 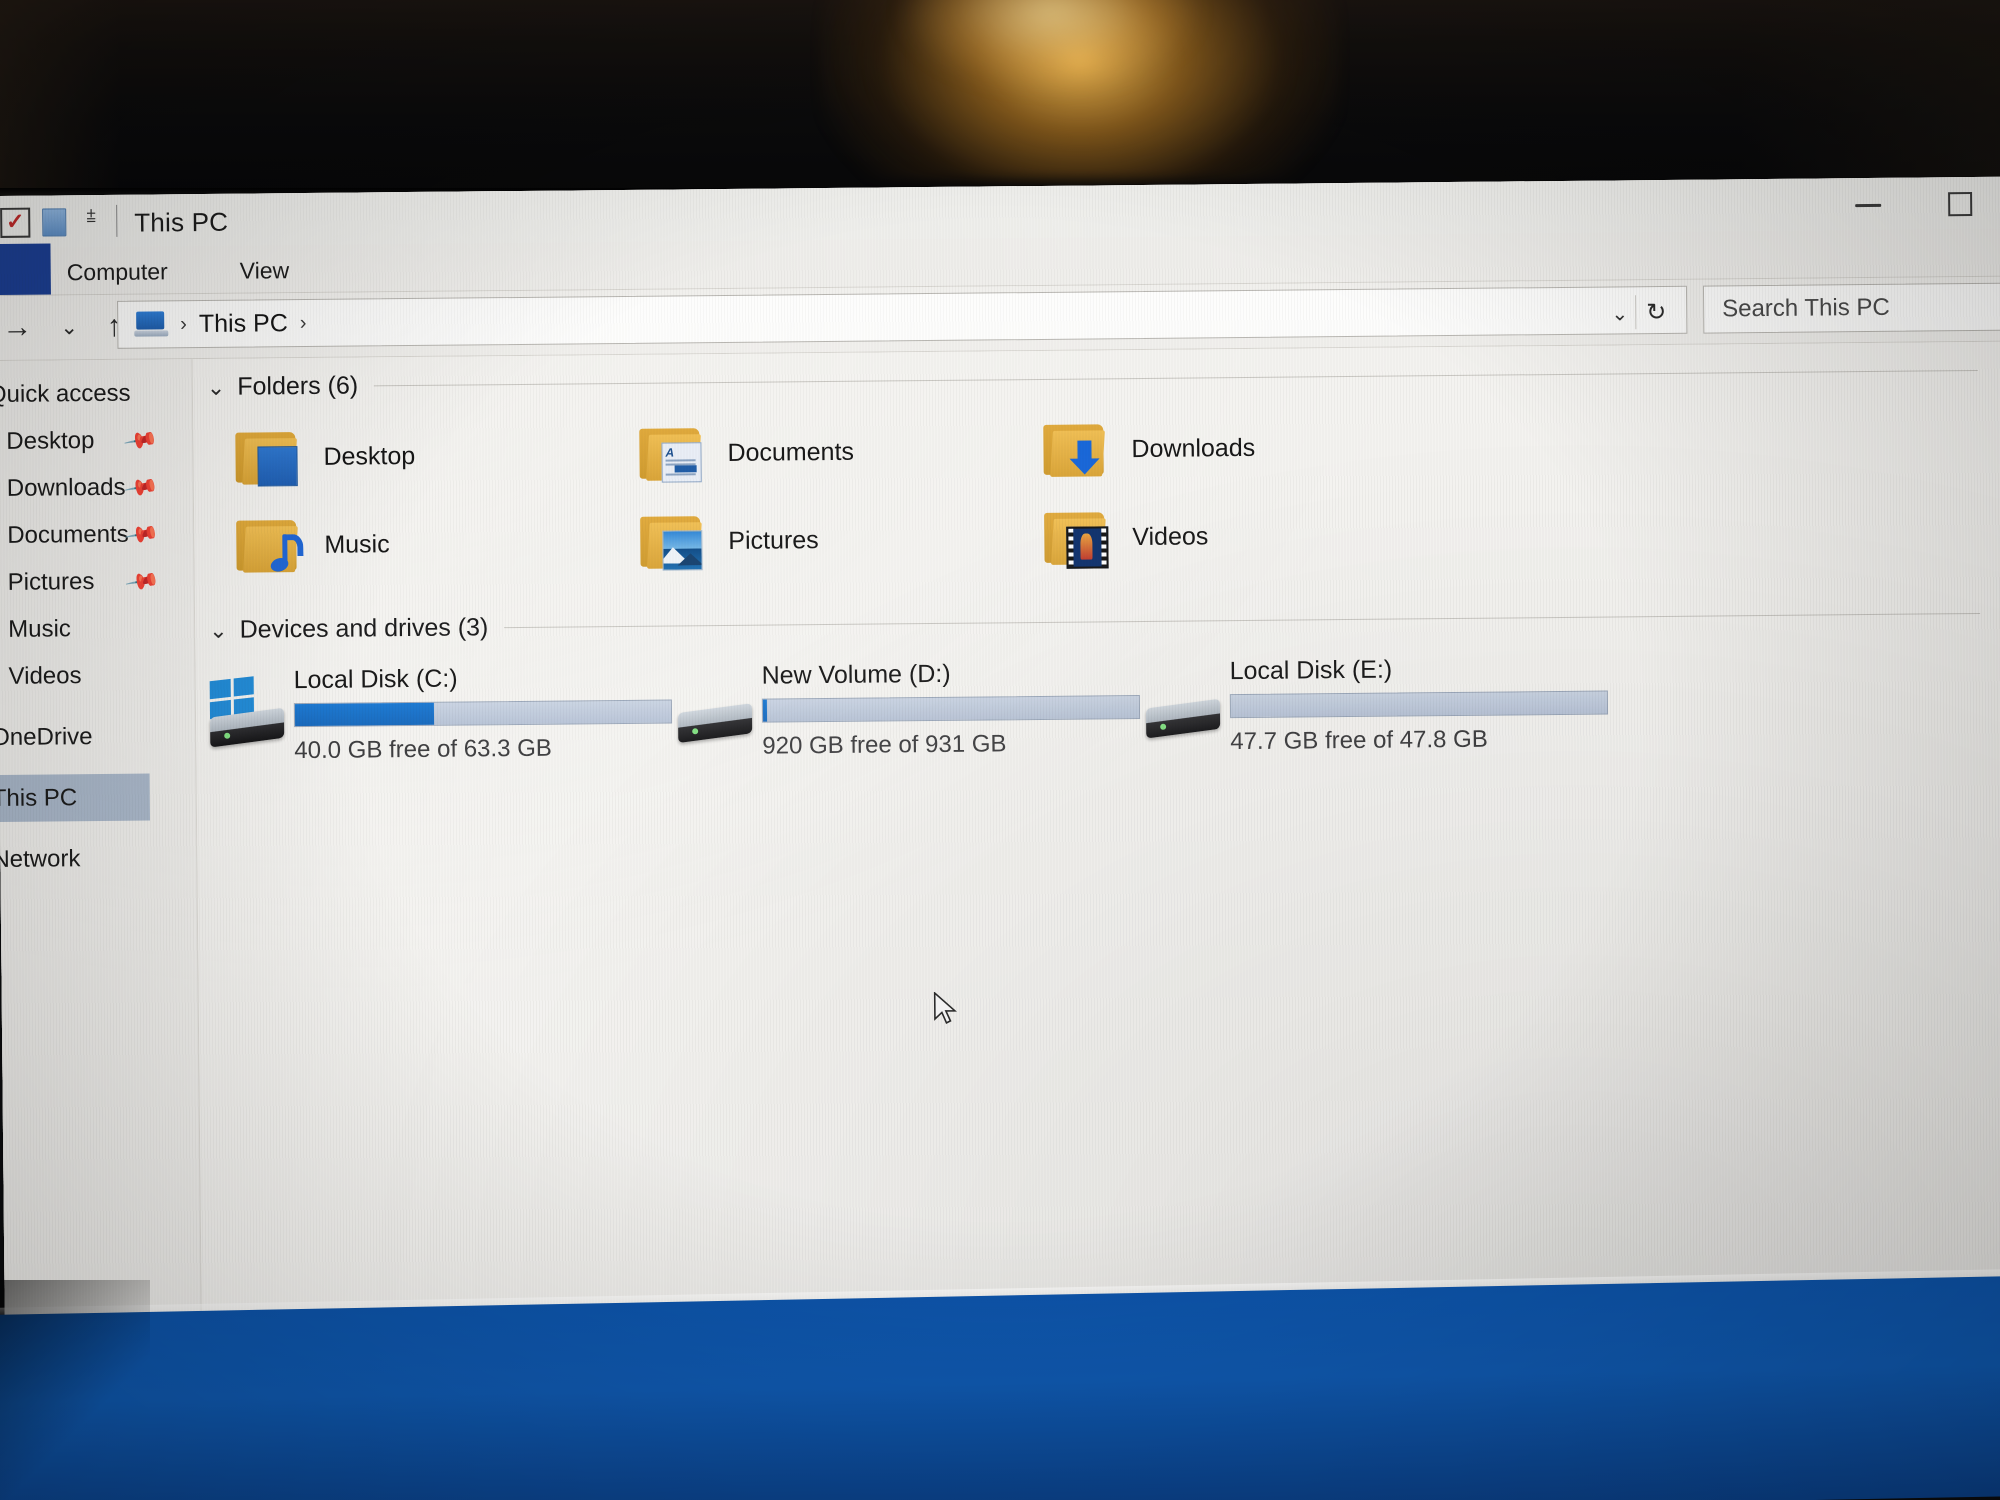 What do you see at coordinates (423, 749) in the screenshot?
I see `drive-free-space: 40.0 GB free of 63.3 GB` at bounding box center [423, 749].